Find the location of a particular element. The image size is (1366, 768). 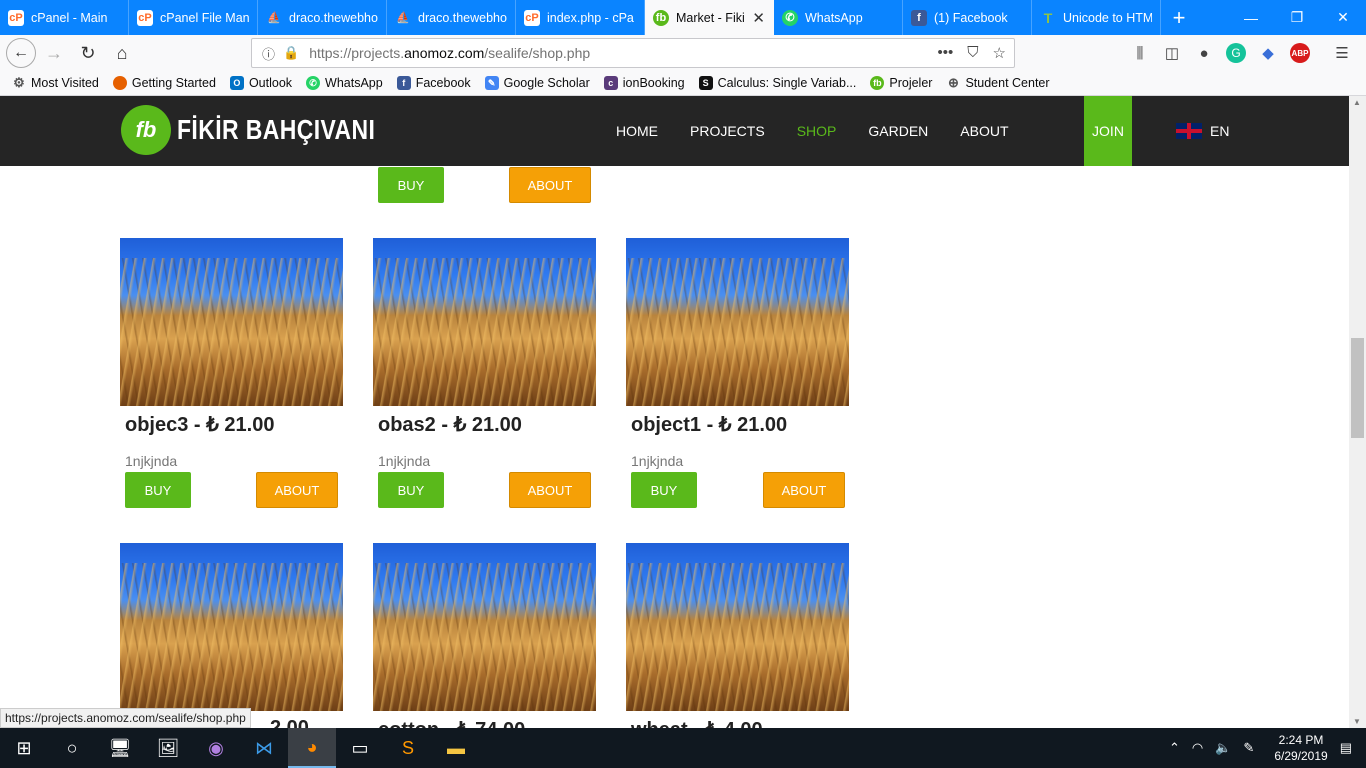

projeler-icon: fb is located at coordinates (877, 83).